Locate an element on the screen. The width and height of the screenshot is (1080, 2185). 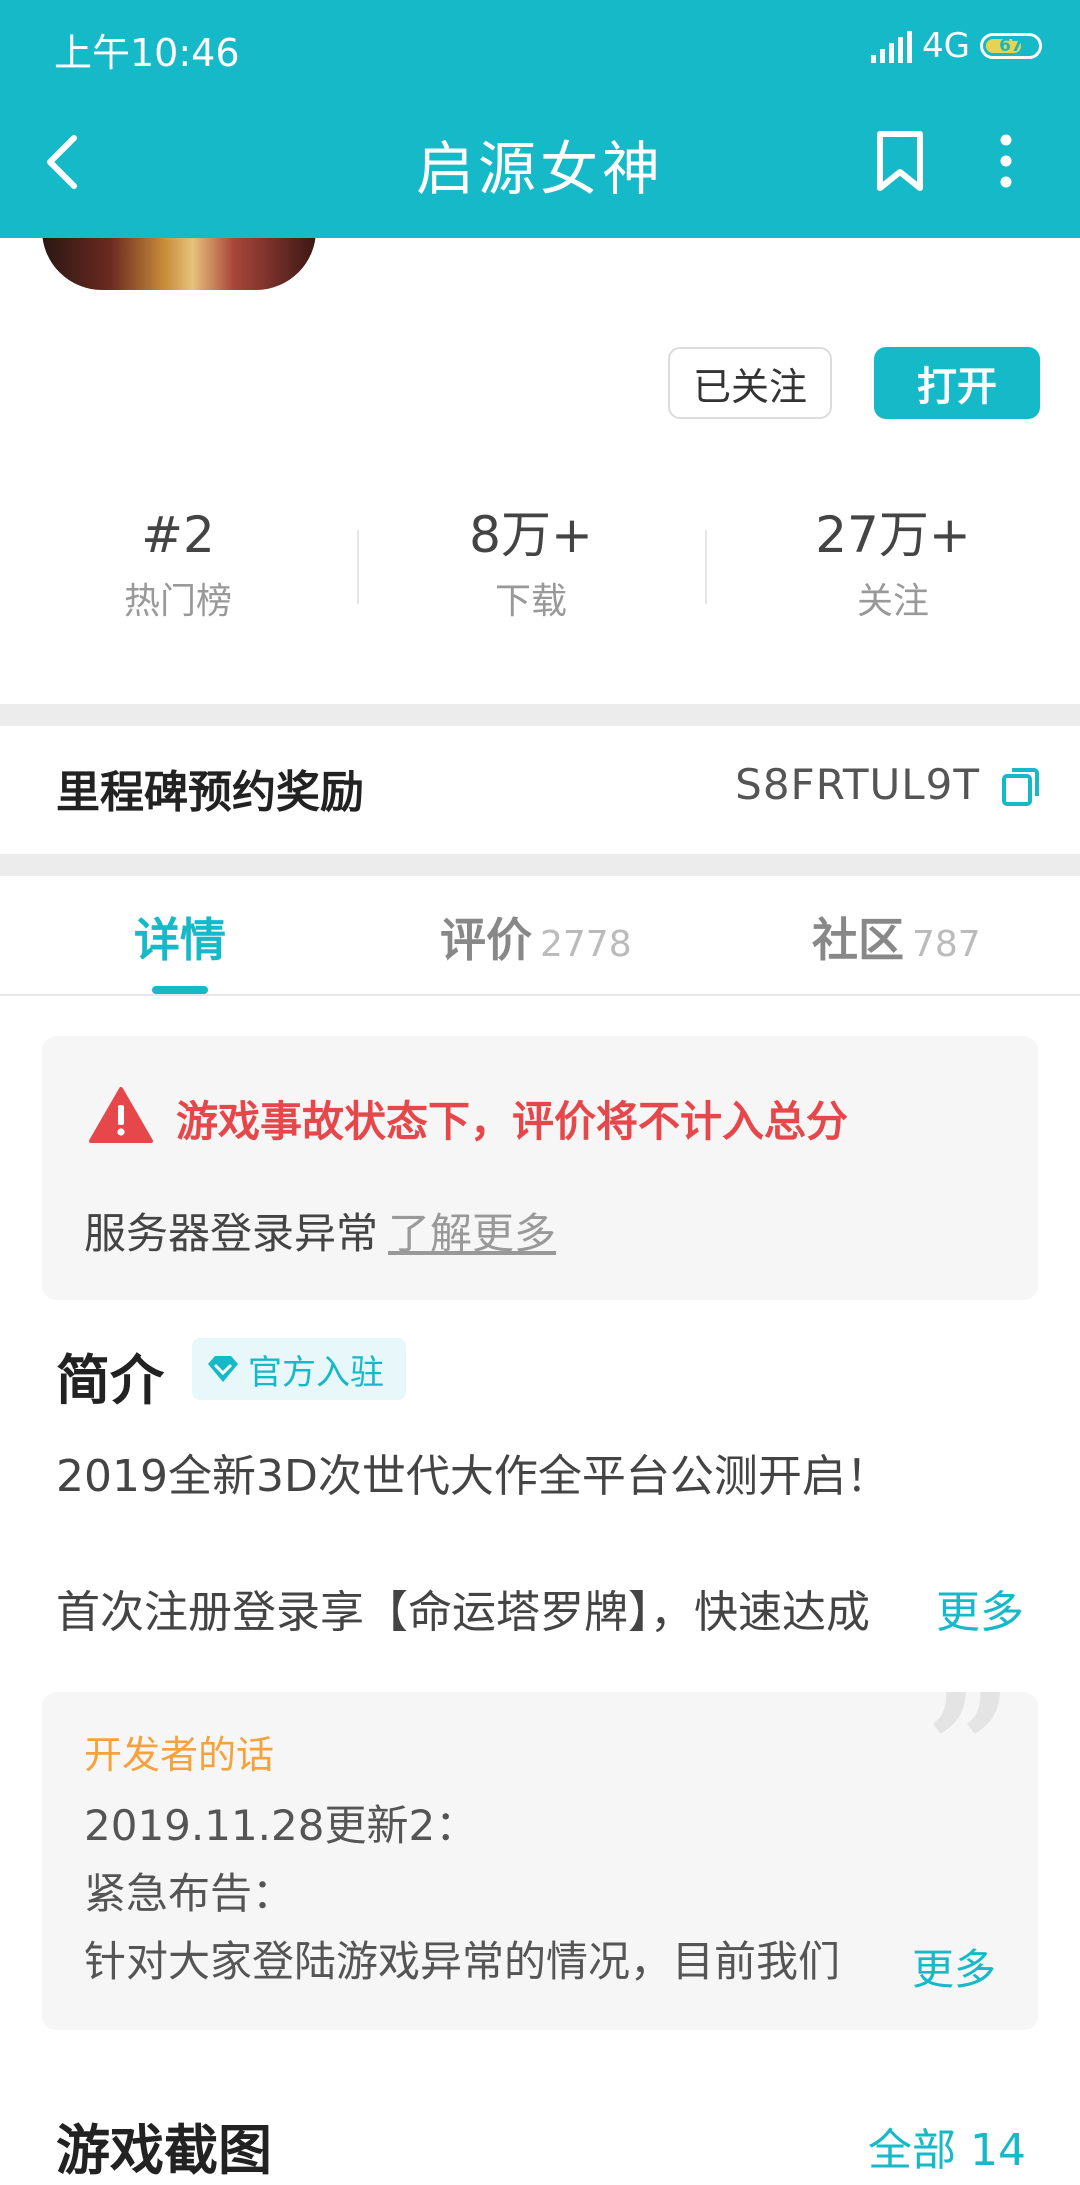
developer-text: 紧急布告： is located at coordinates (189, 1893).